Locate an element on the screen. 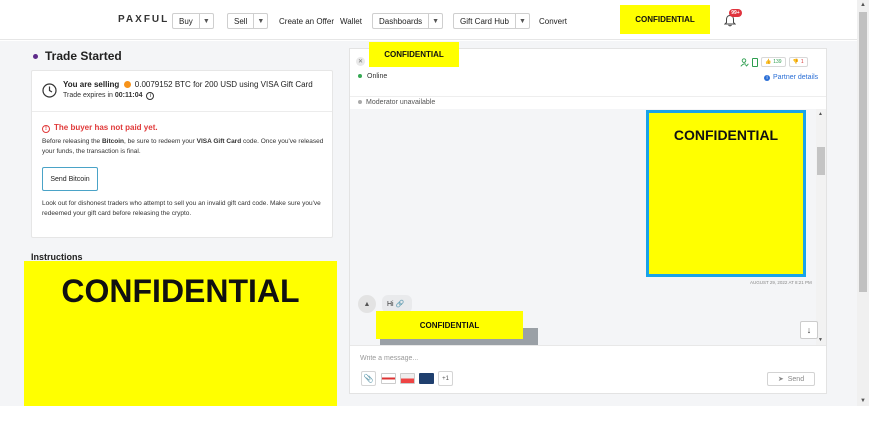 The image size is (879, 421). notification-badge: 99+ is located at coordinates (735, 13).